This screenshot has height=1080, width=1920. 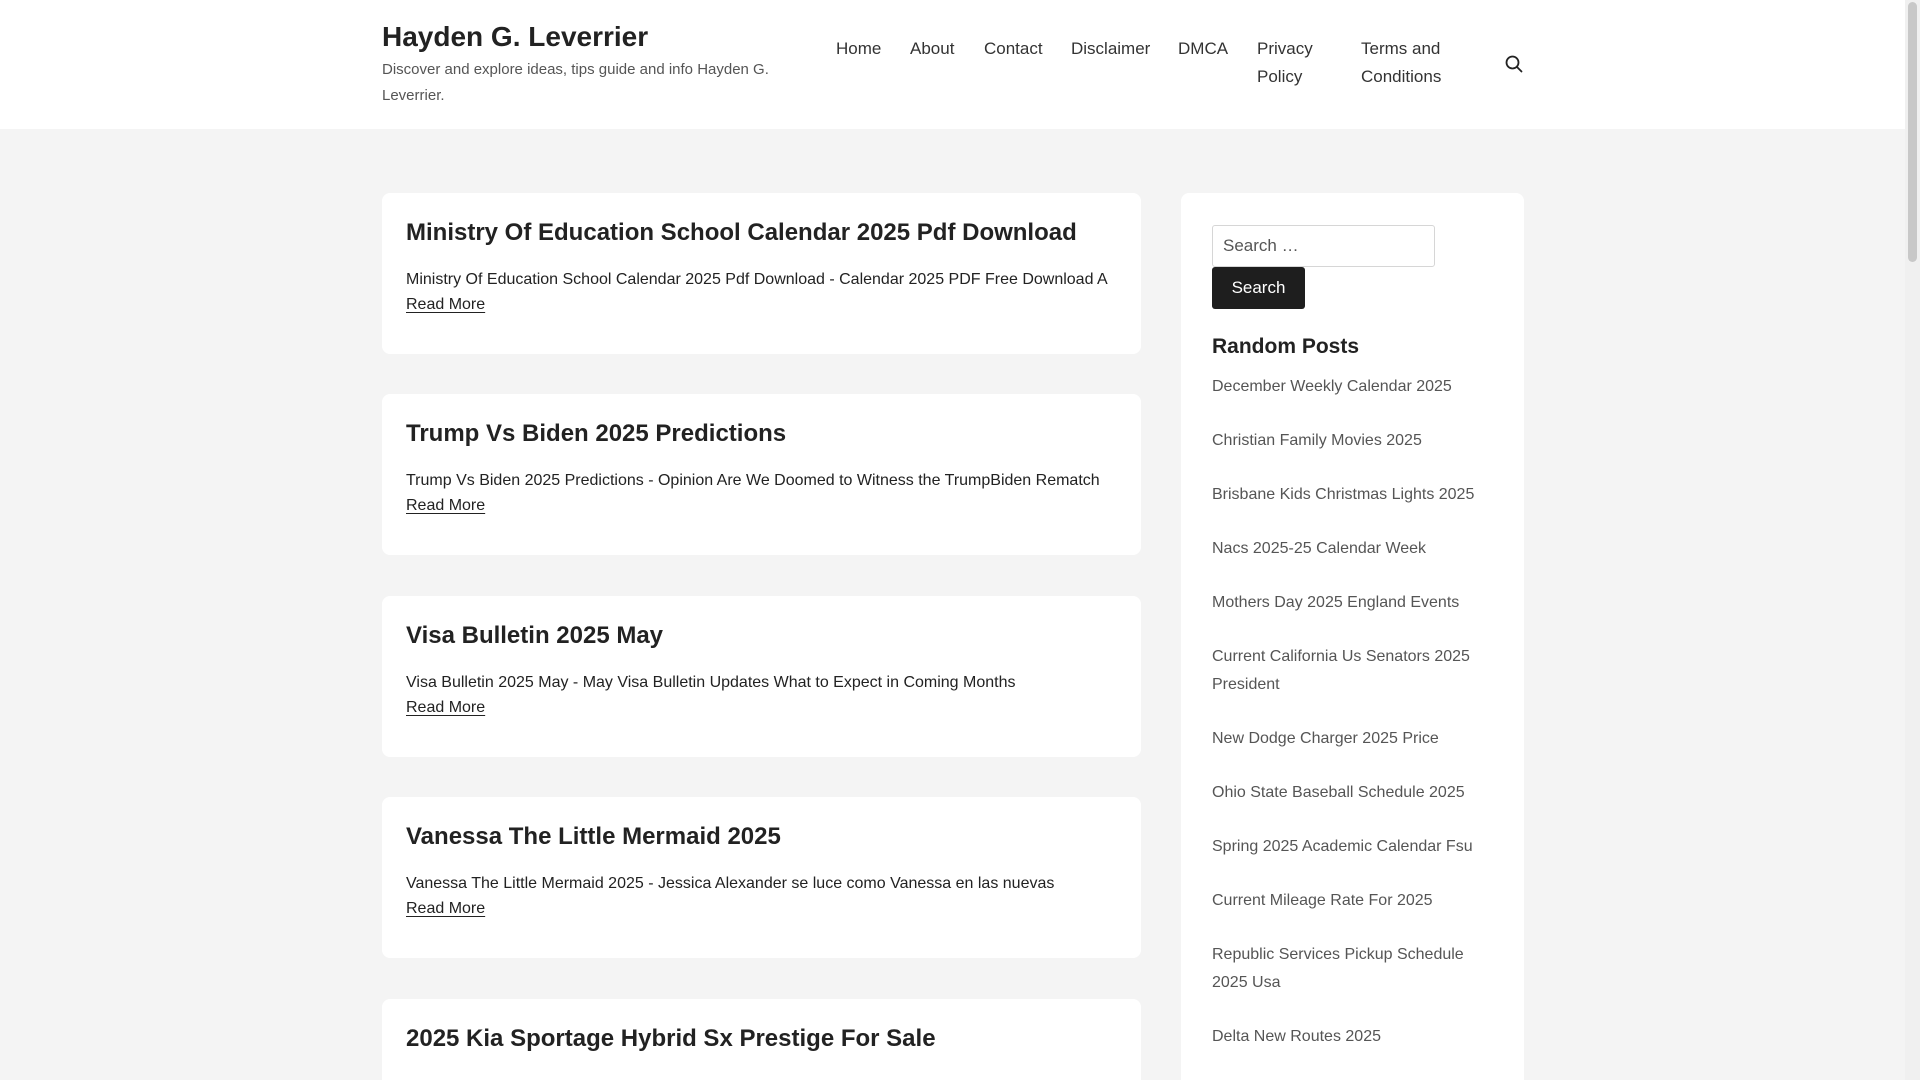 What do you see at coordinates (1297, 63) in the screenshot?
I see `nav-privacy-policy: Privacy Policy` at bounding box center [1297, 63].